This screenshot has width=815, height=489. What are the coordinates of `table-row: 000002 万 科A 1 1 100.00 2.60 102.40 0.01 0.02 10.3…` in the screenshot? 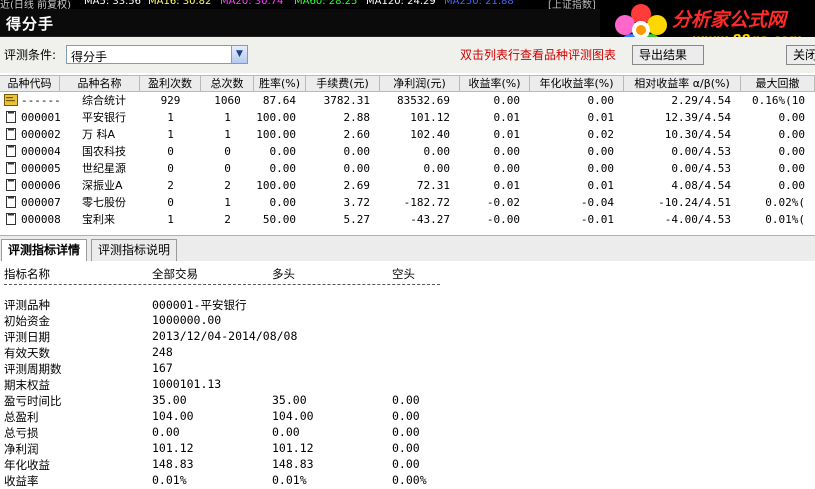 It's located at (407, 134).